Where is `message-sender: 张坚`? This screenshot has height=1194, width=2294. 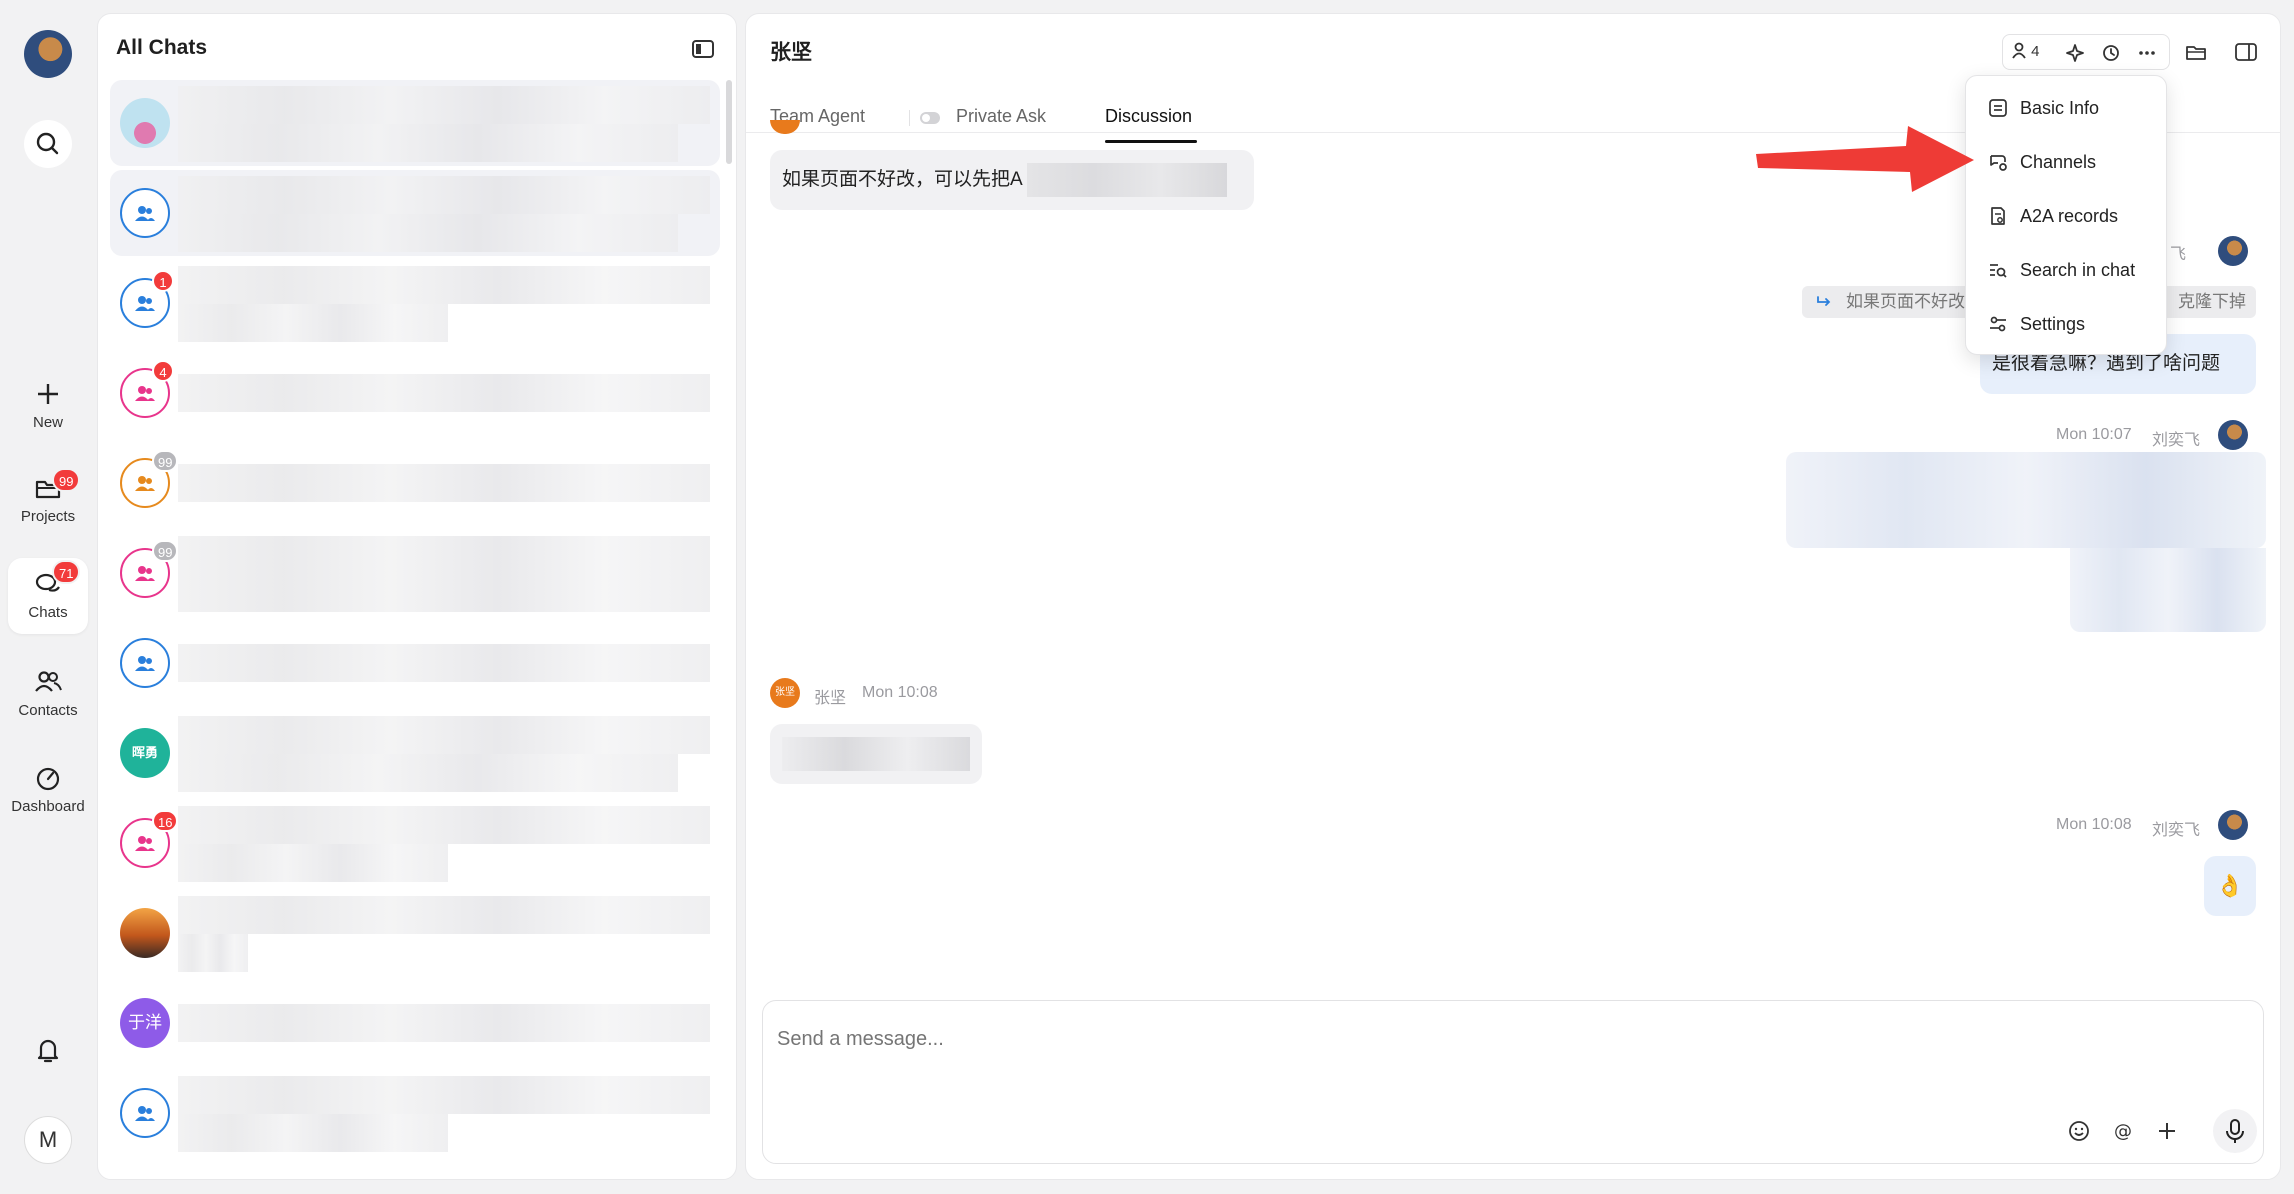 message-sender: 张坚 is located at coordinates (830, 698).